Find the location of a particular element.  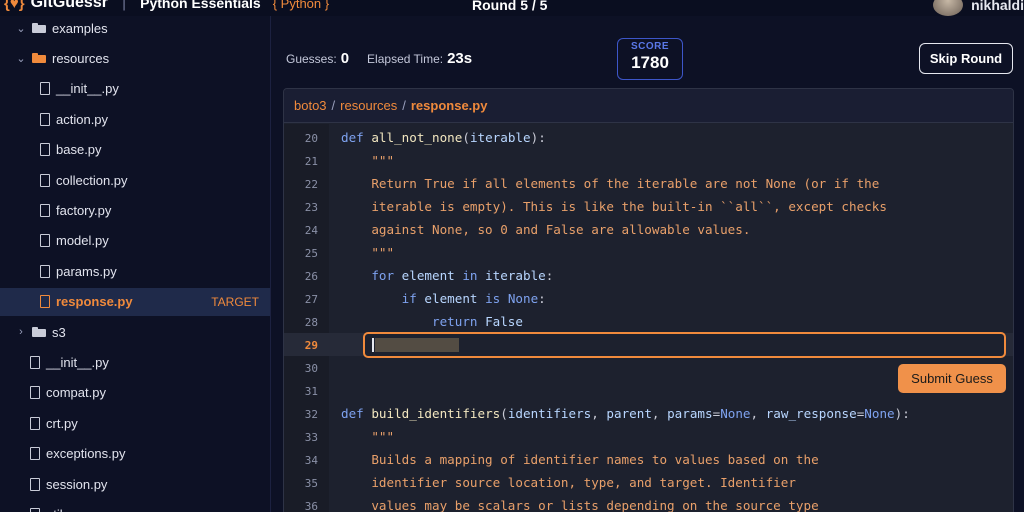

tree-item-label: action.py is located at coordinates (82, 119).